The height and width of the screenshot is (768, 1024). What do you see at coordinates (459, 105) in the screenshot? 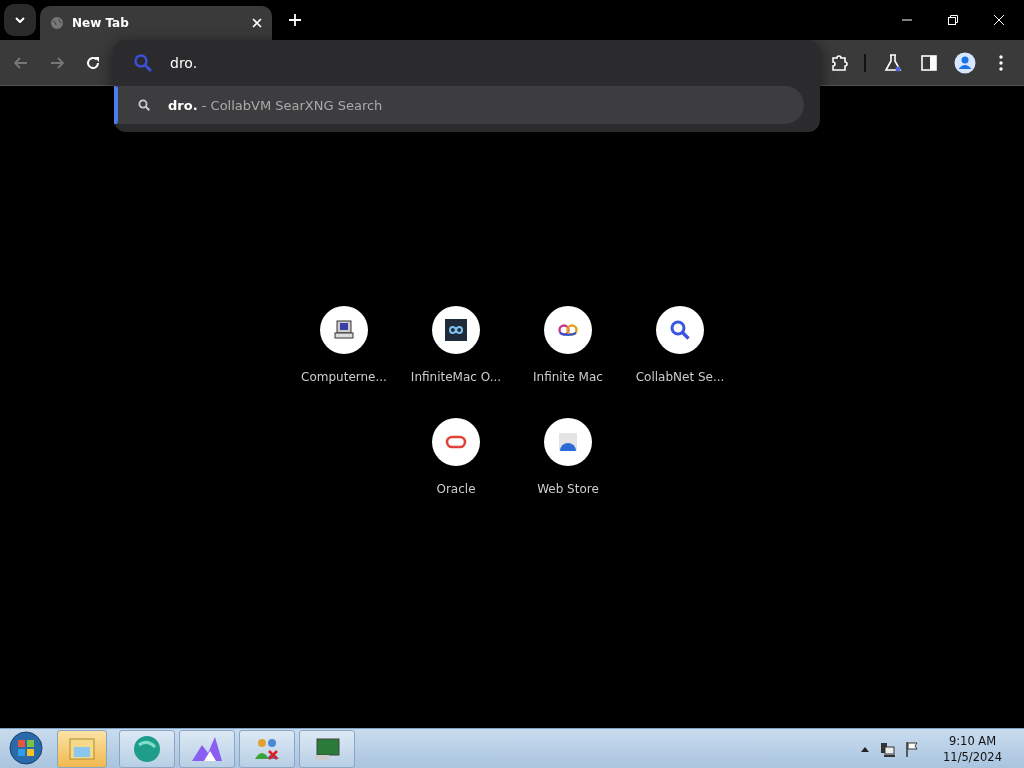
I see `suggestion-item: dro. - CollabVM SearXNG Search` at bounding box center [459, 105].